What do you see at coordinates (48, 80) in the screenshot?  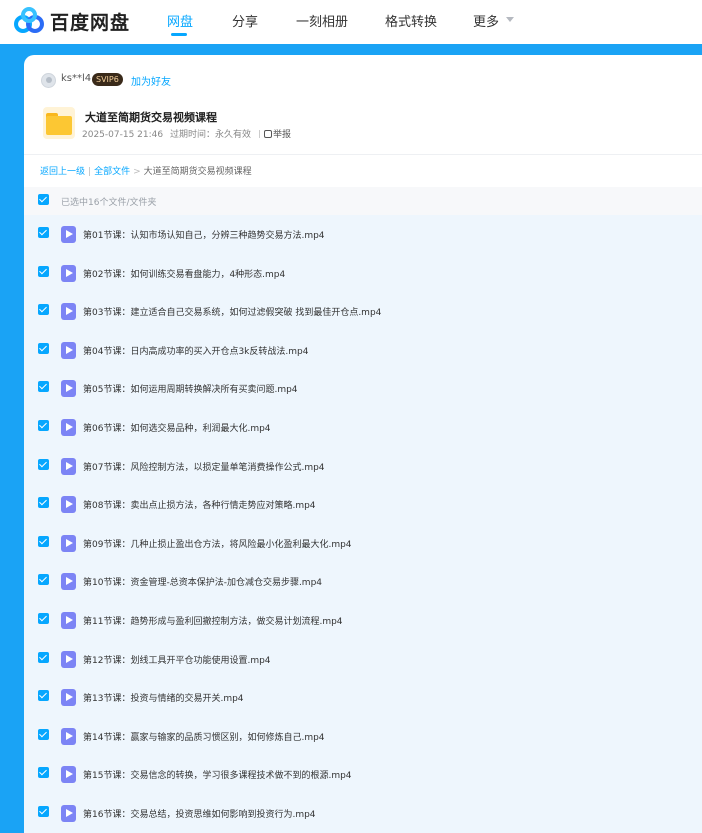 I see `avatar` at bounding box center [48, 80].